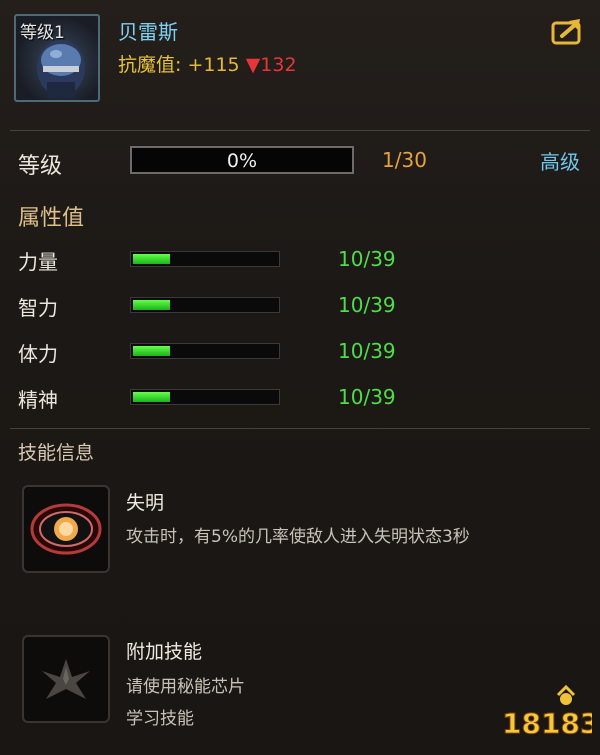 Image resolution: width=600 pixels, height=755 pixels. What do you see at coordinates (213, 65) in the screenshot?
I see `stat-plus-value: +115` at bounding box center [213, 65].